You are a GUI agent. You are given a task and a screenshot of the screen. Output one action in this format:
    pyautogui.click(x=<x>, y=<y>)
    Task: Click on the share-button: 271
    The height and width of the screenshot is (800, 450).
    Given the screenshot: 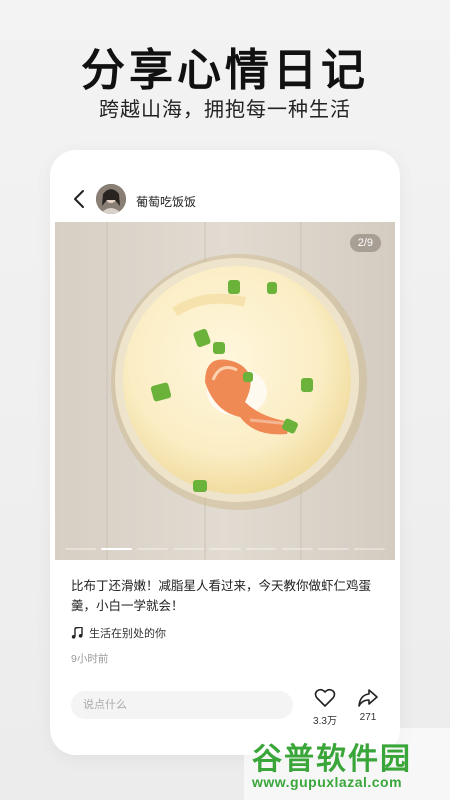 What is the action you would take?
    pyautogui.click(x=368, y=705)
    